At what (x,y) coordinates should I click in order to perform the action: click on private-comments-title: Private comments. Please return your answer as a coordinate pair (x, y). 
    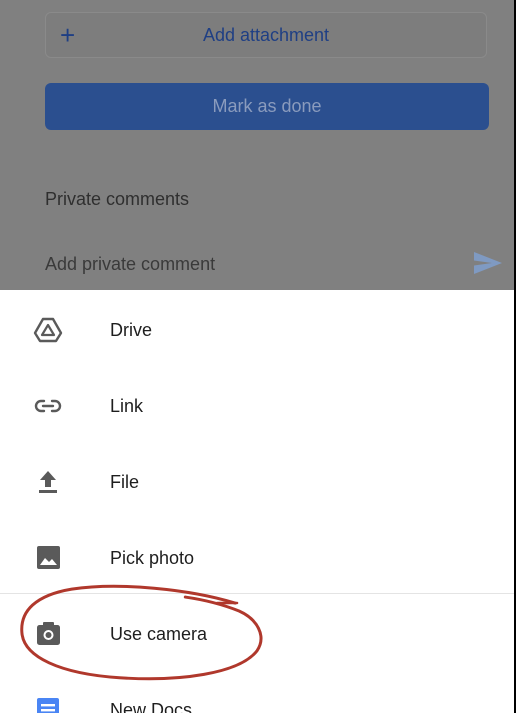
    Looking at the image, I should click on (117, 199).